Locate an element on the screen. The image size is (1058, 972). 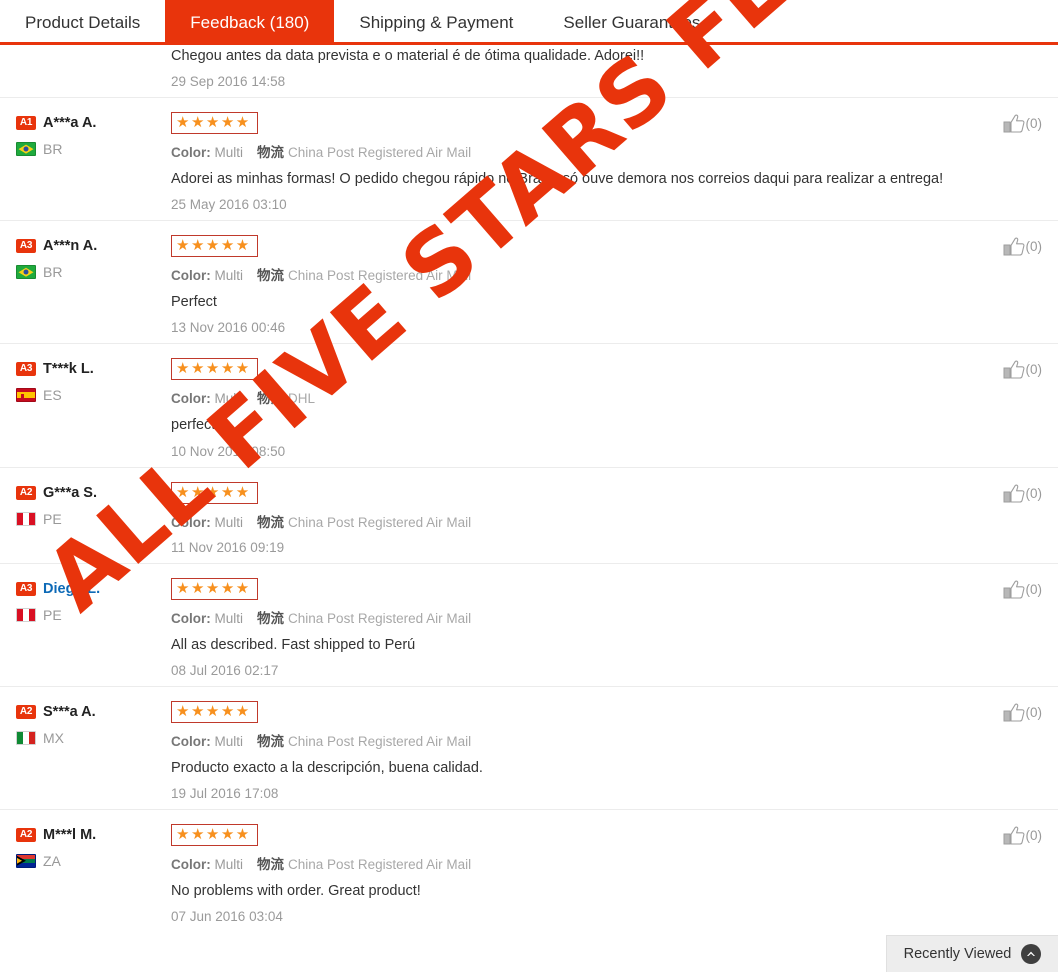
tab-shipping-payment: Shipping & Payment is located at coordinates (436, 22).